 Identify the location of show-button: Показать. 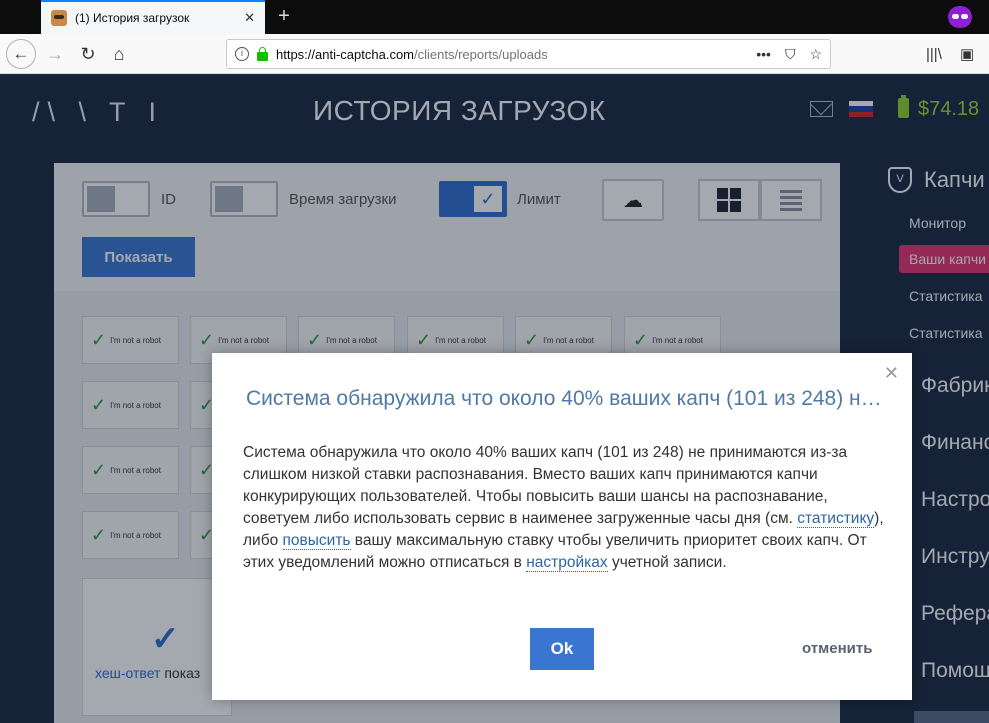
(138, 257).